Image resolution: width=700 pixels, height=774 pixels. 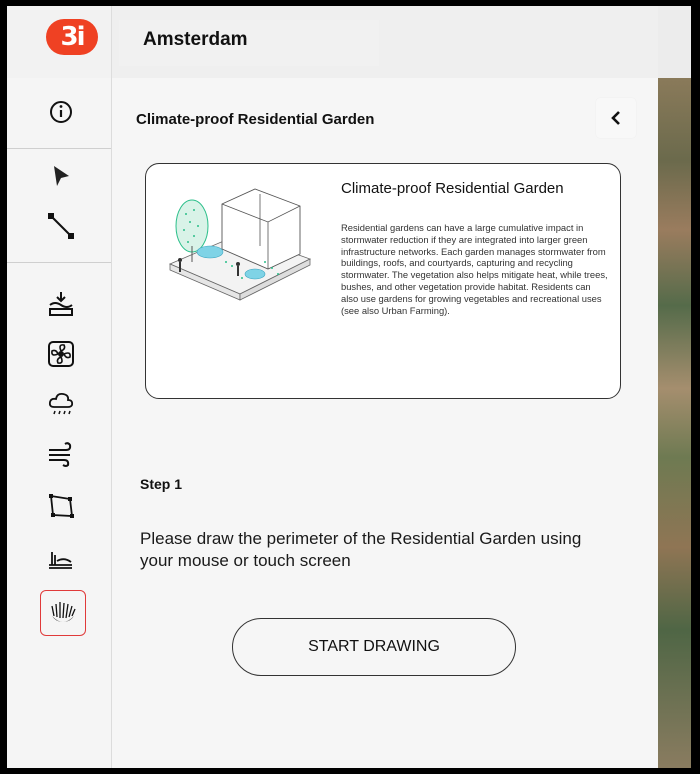 What do you see at coordinates (674, 423) in the screenshot?
I see `map-view` at bounding box center [674, 423].